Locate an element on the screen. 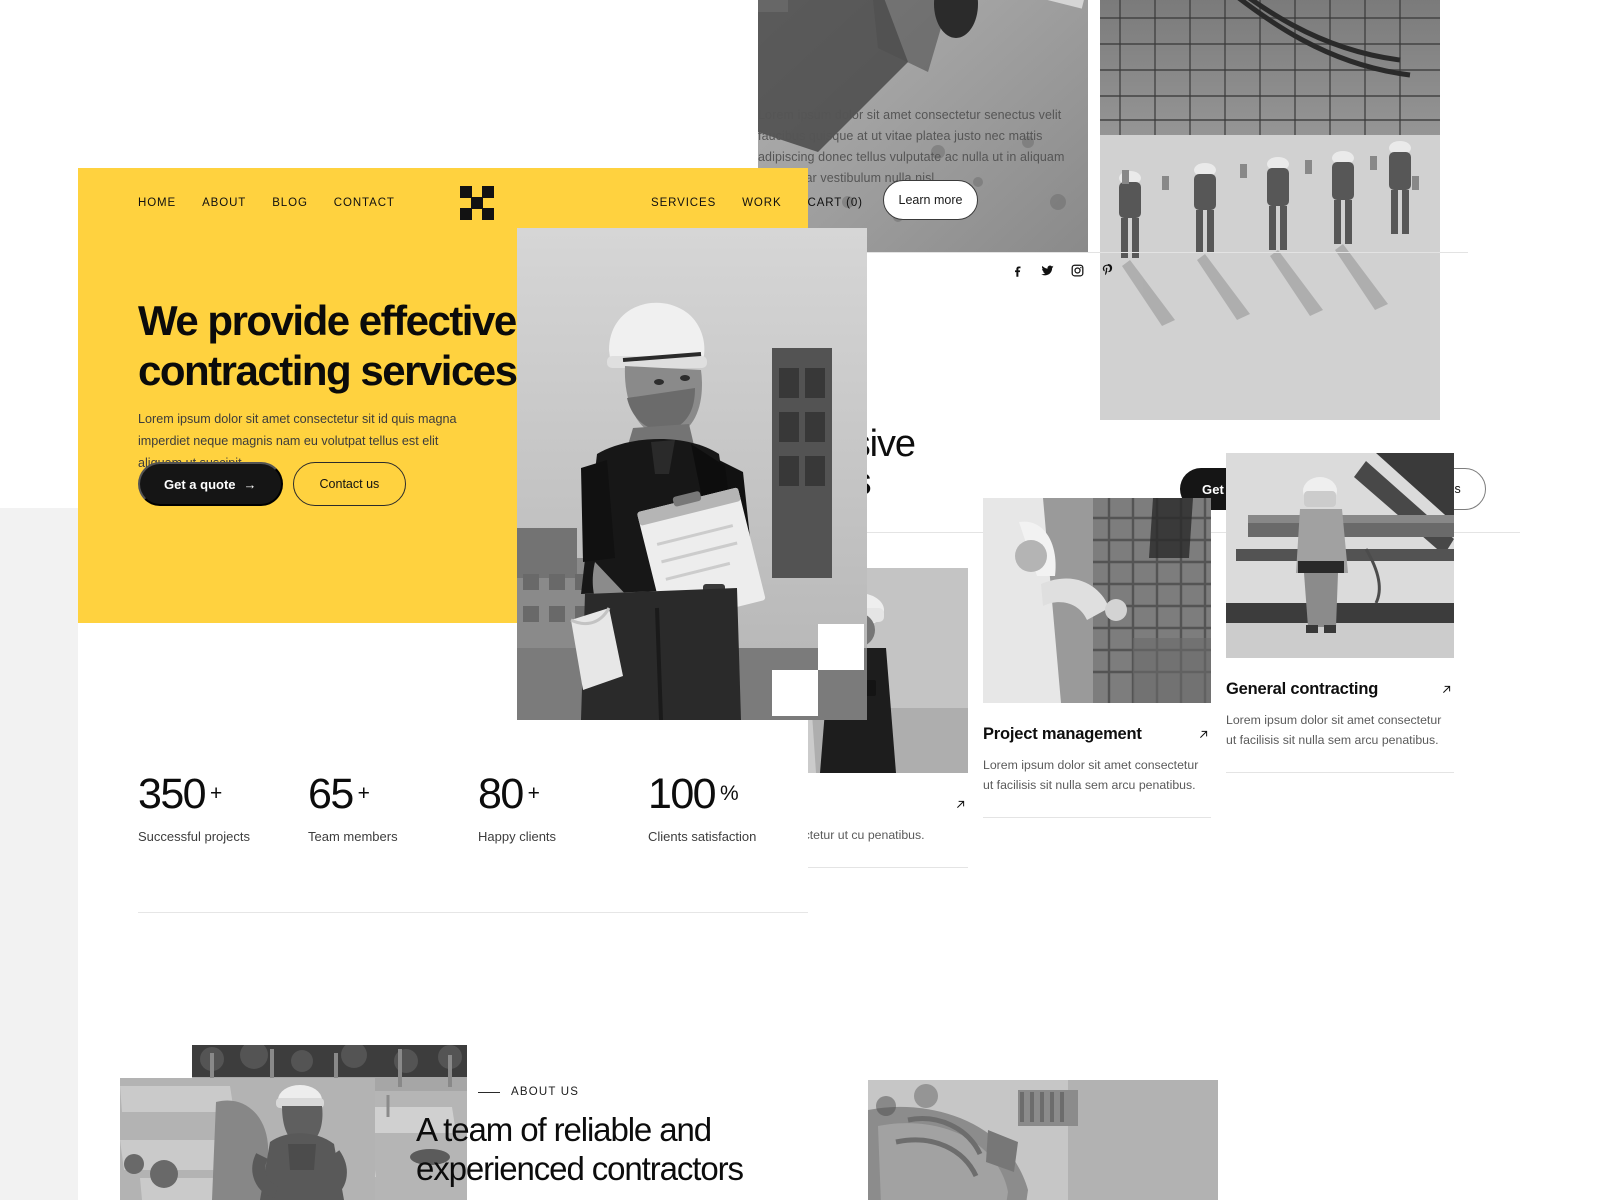 This screenshot has width=1600, height=1200. nav-left-group: HOME ABOUT BLOG CONTACT is located at coordinates (266, 203).